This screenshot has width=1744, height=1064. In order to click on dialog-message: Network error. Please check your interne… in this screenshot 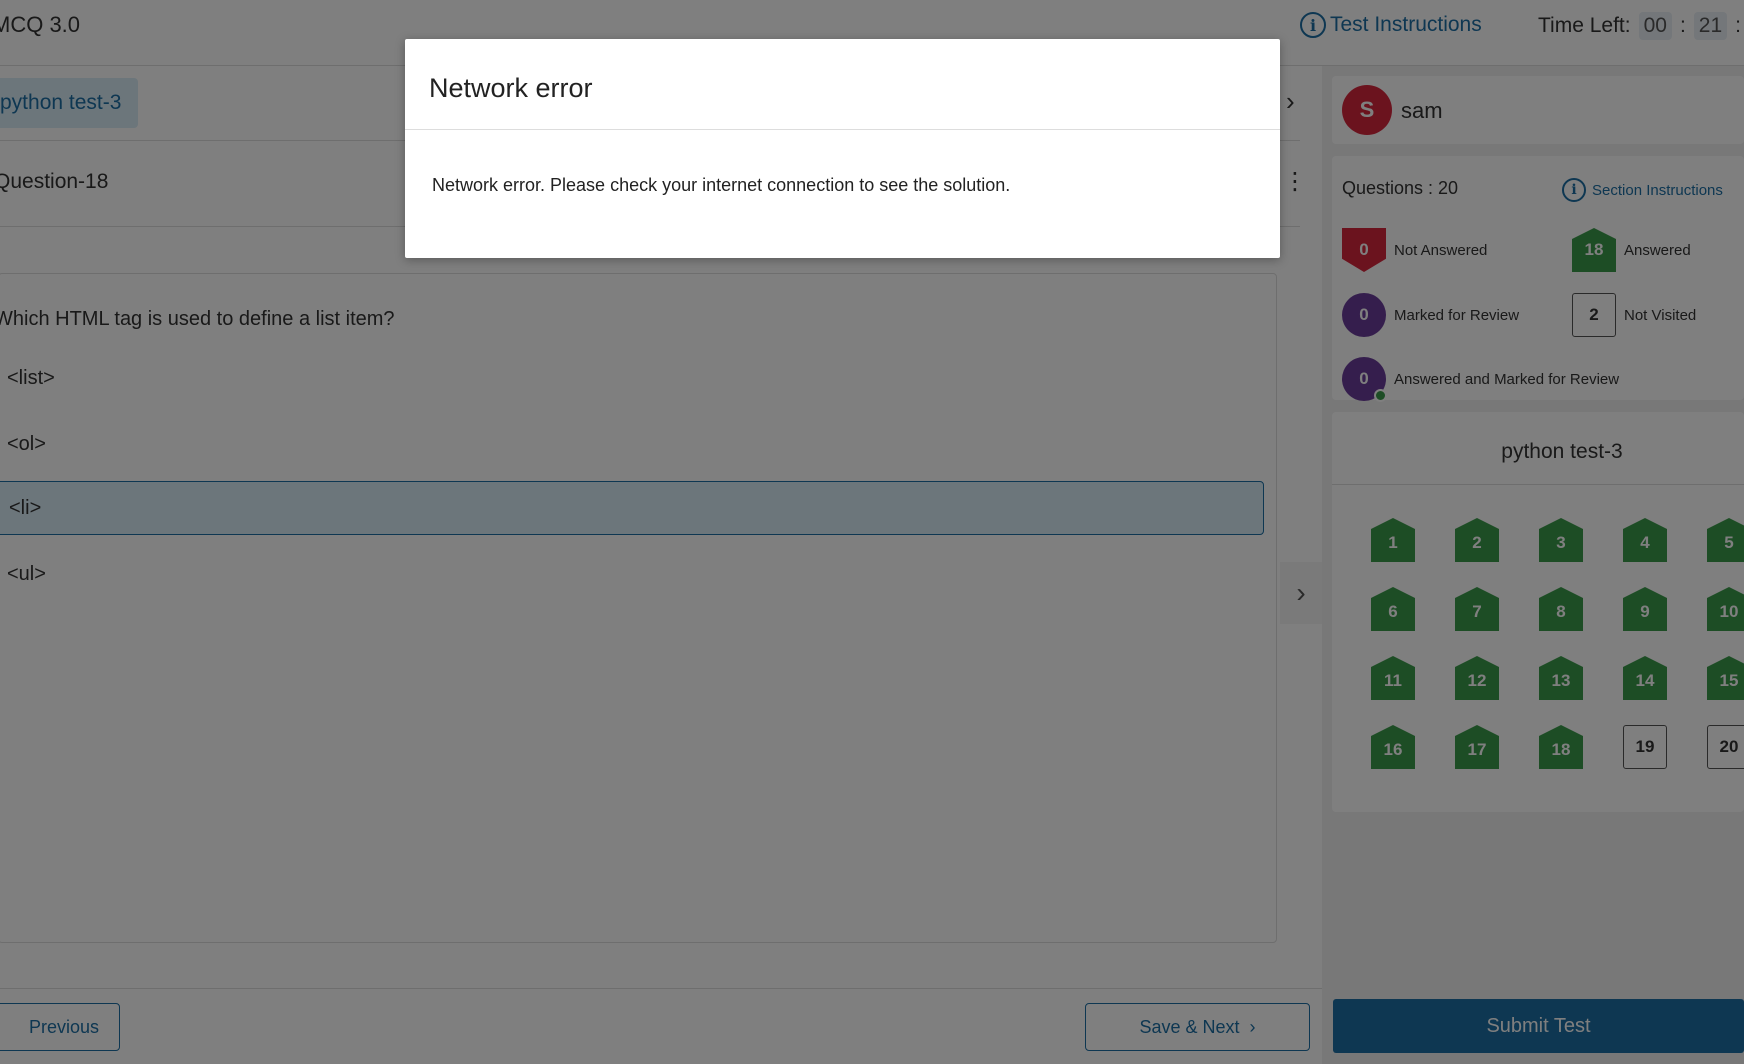, I will do `click(721, 185)`.